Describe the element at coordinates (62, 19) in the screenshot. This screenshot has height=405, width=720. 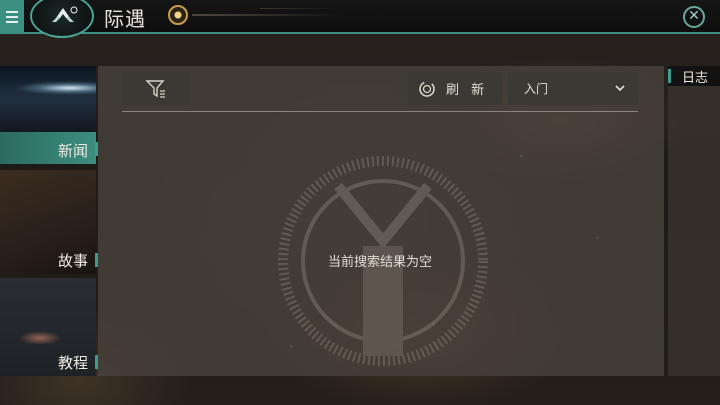
I see `ship-logo-icon` at that location.